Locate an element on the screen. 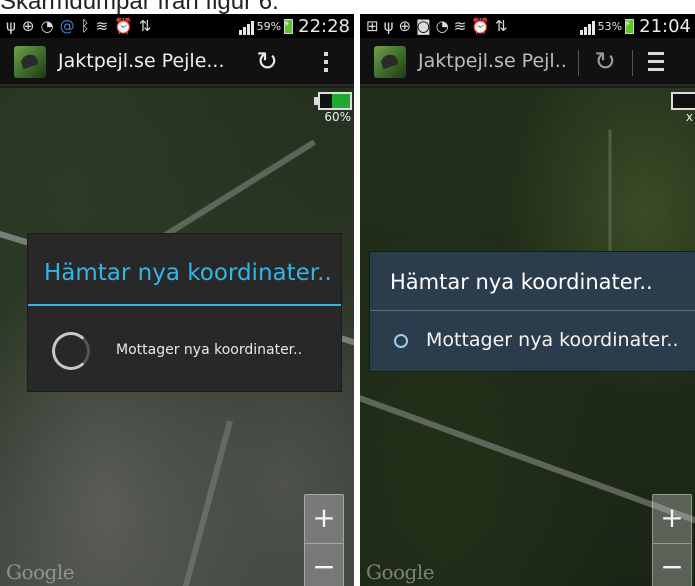 This screenshot has height=586, width=695. battery-widget-percent: 60% is located at coordinates (337, 117).